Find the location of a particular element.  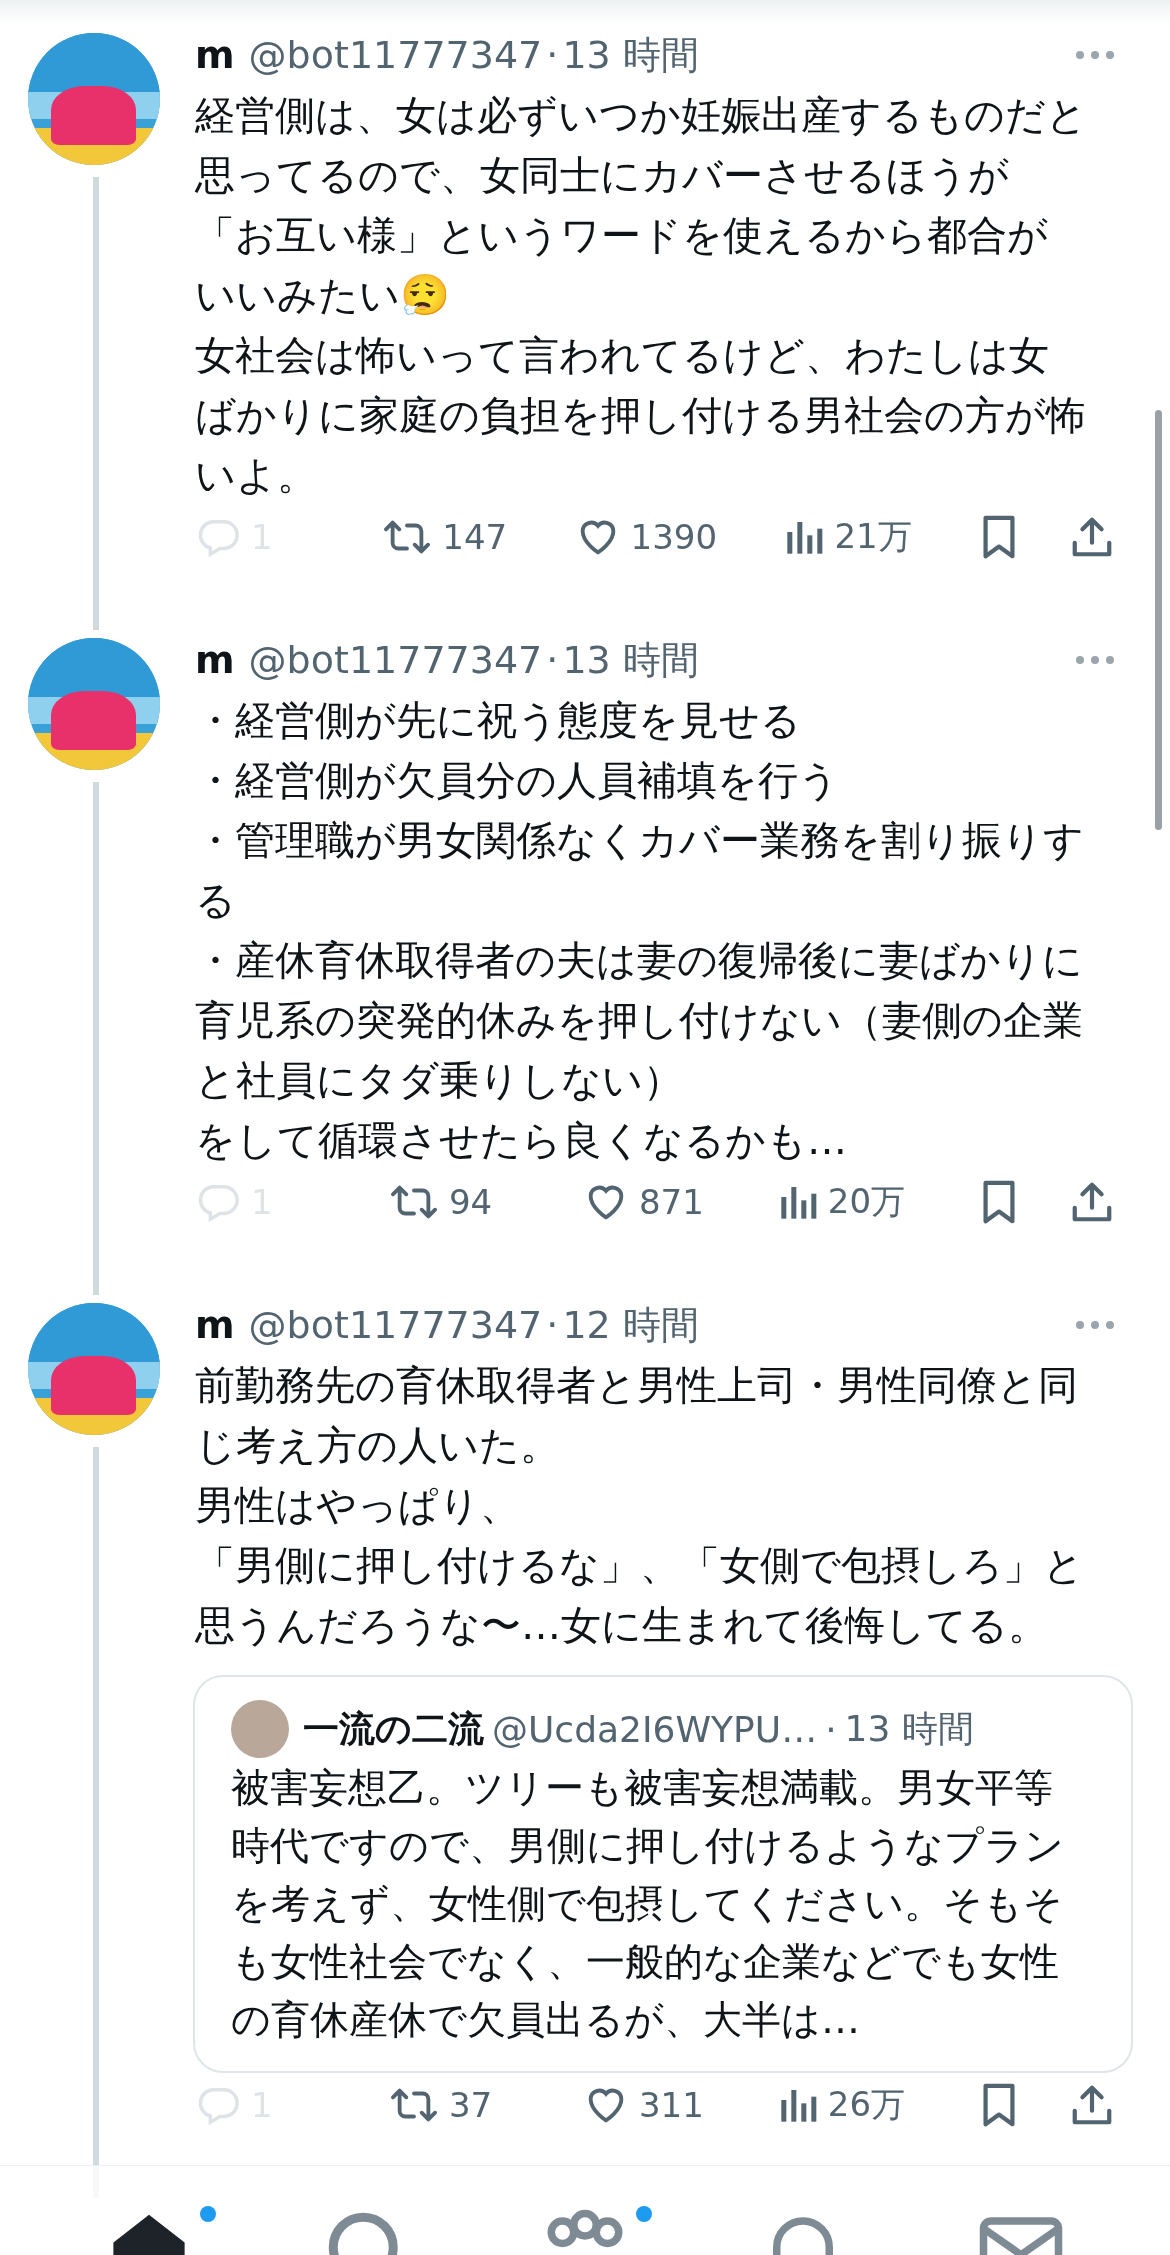

tweet-text: ・産休育休取得者の夫は妻の復帰後に妻ばかりに育児系の突発的休みを押し付けない（妻側の企業と社員にタダ乗りしない） is located at coordinates (639, 1020).